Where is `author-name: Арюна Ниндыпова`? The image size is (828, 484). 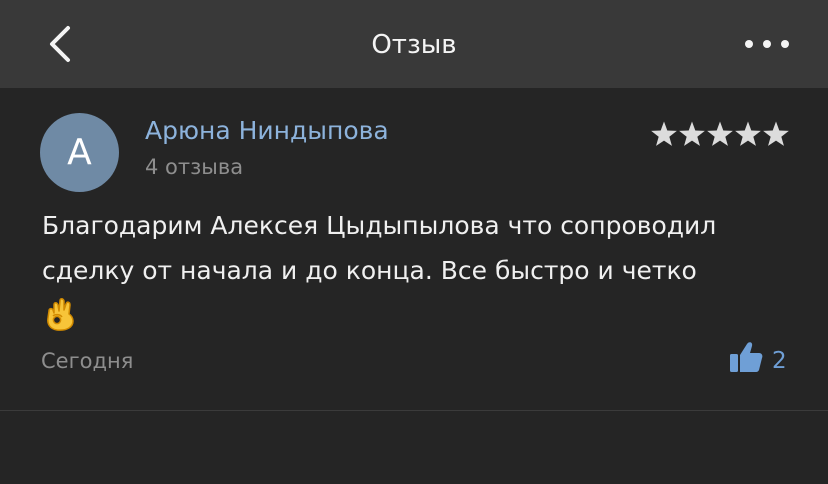
author-name: Арюна Ниндыпова is located at coordinates (267, 130).